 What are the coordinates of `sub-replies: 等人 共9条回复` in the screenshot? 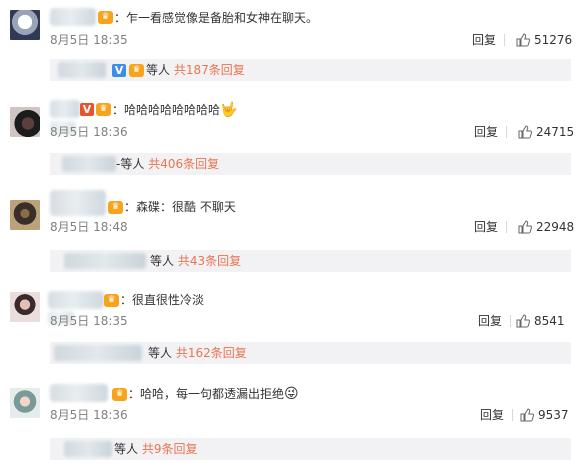 It's located at (310, 449).